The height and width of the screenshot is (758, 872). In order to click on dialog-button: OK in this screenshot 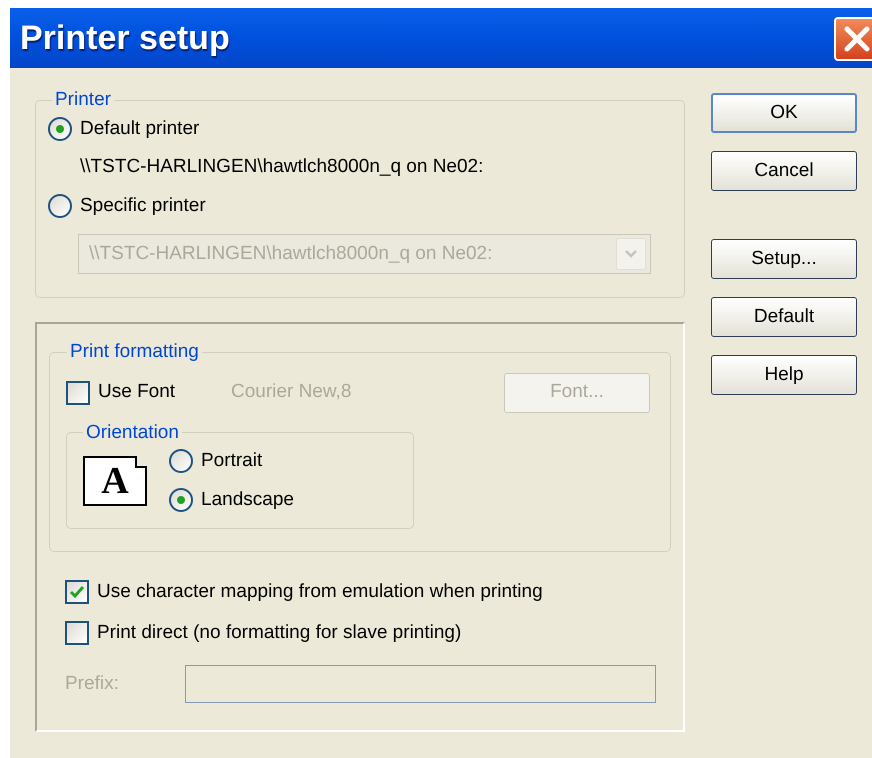, I will do `click(784, 113)`.